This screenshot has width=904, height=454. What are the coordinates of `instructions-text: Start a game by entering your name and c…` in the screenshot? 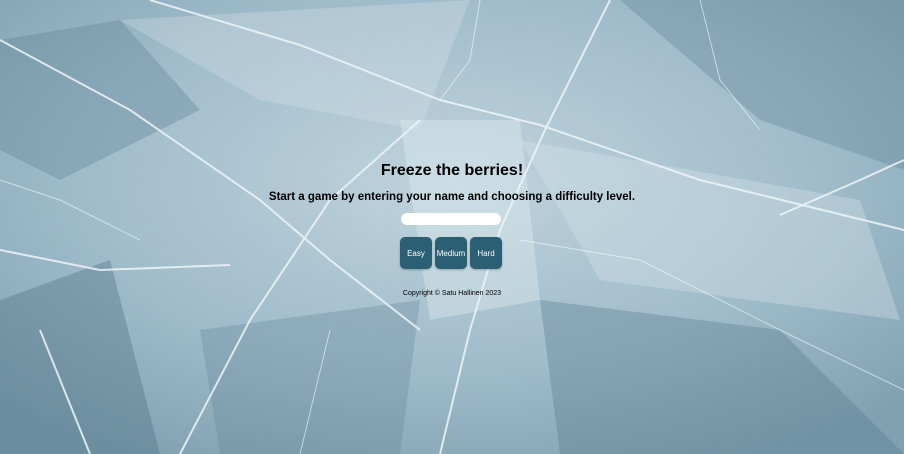 It's located at (452, 197).